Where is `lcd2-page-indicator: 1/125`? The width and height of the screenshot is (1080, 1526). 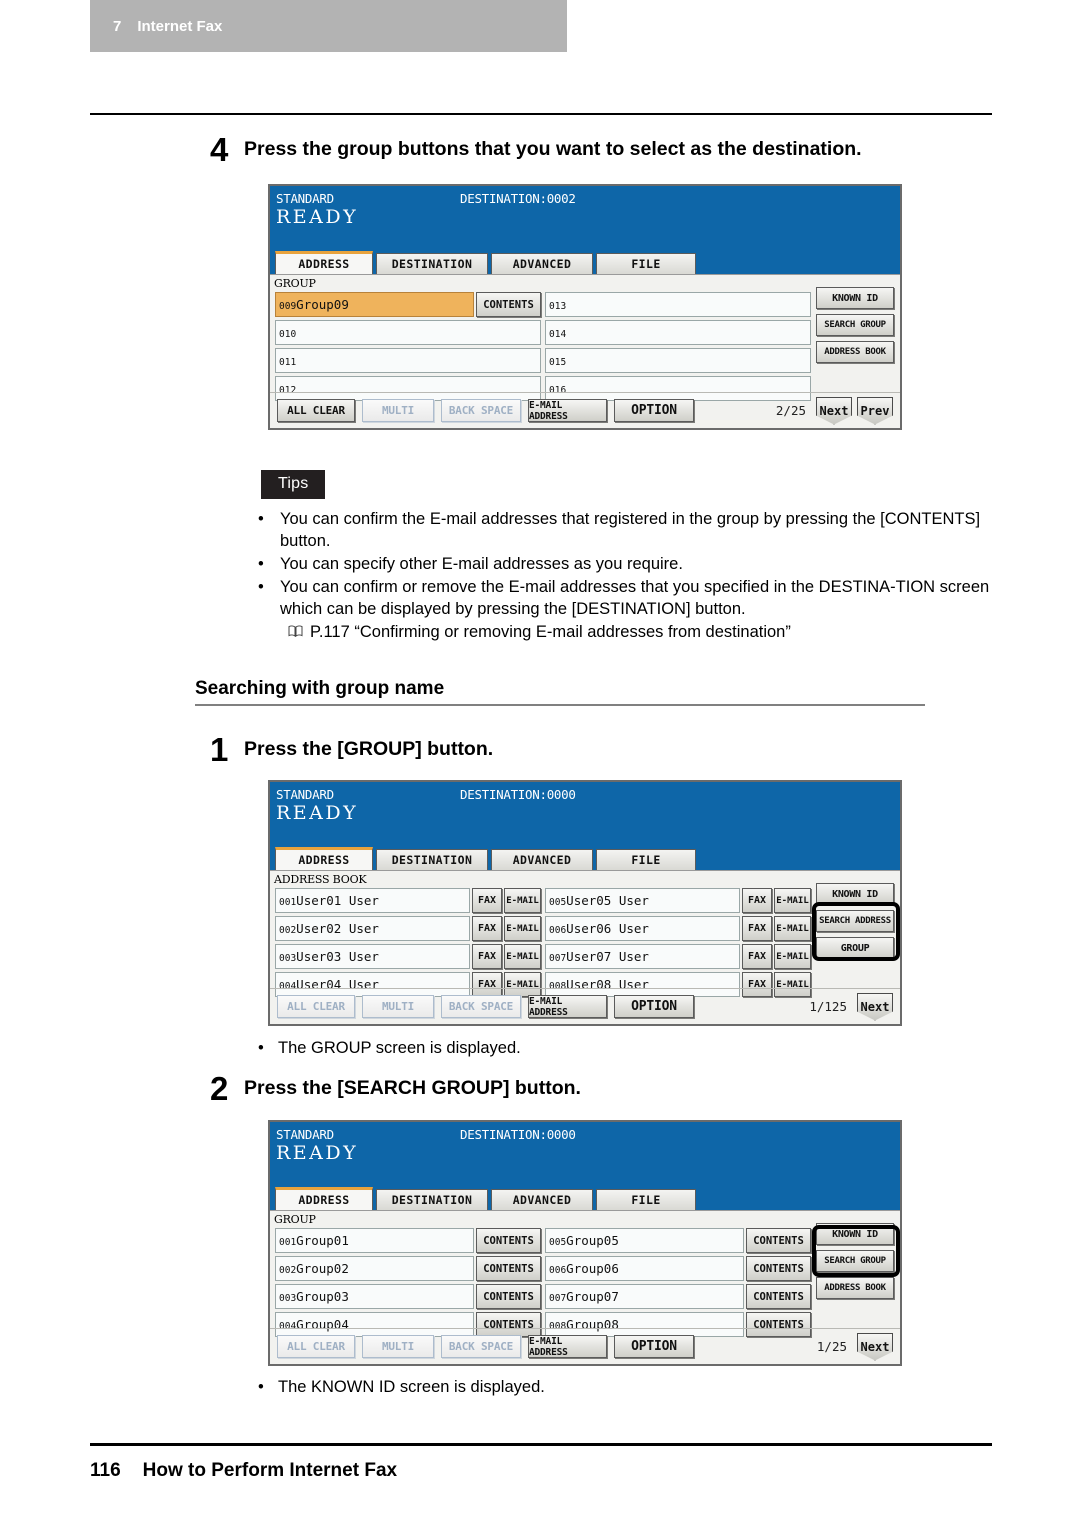 lcd2-page-indicator: 1/125 is located at coordinates (828, 1006).